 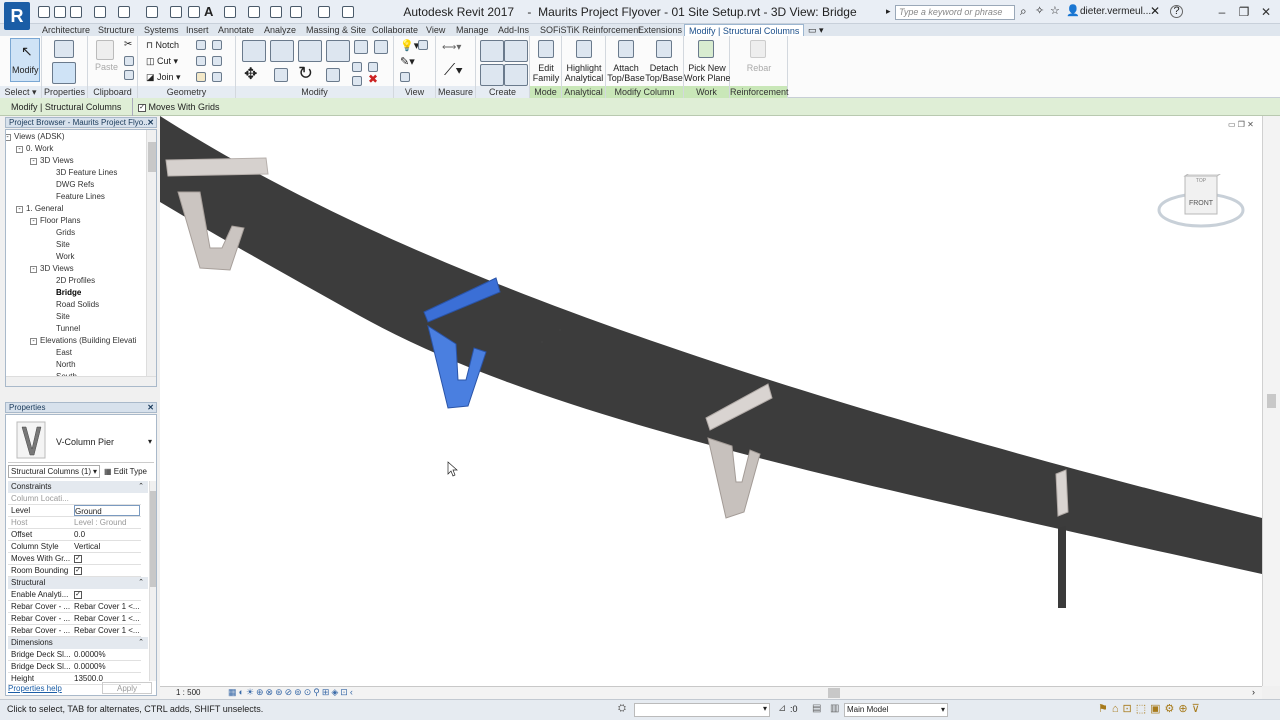 I want to click on tree-item: Grids, so click(x=65, y=232).